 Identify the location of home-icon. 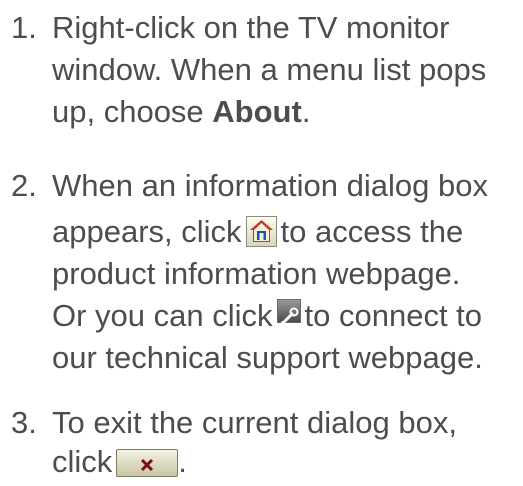
(261, 231).